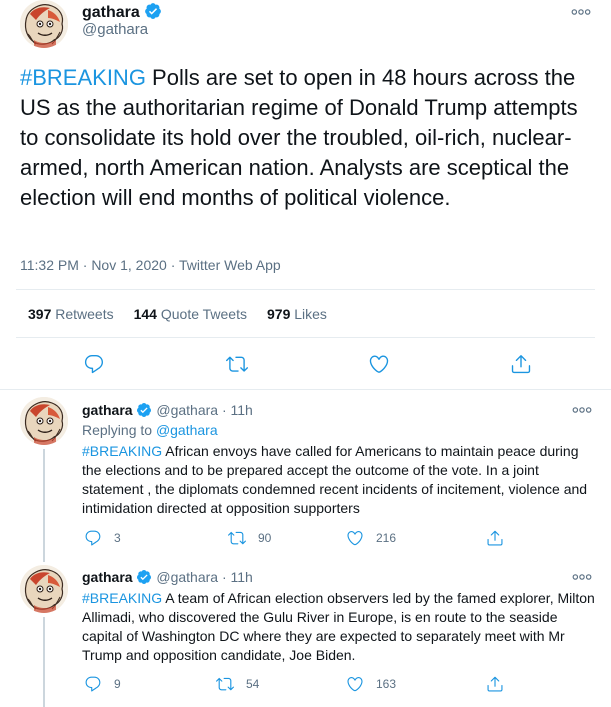 The width and height of the screenshot is (611, 707). What do you see at coordinates (253, 684) in the screenshot?
I see `retweet-count: 54` at bounding box center [253, 684].